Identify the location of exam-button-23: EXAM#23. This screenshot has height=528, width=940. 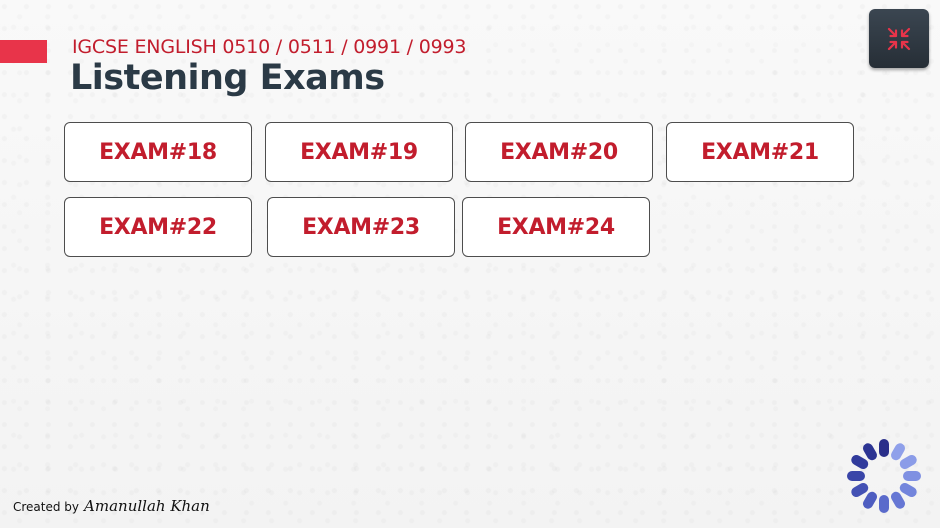
(361, 227).